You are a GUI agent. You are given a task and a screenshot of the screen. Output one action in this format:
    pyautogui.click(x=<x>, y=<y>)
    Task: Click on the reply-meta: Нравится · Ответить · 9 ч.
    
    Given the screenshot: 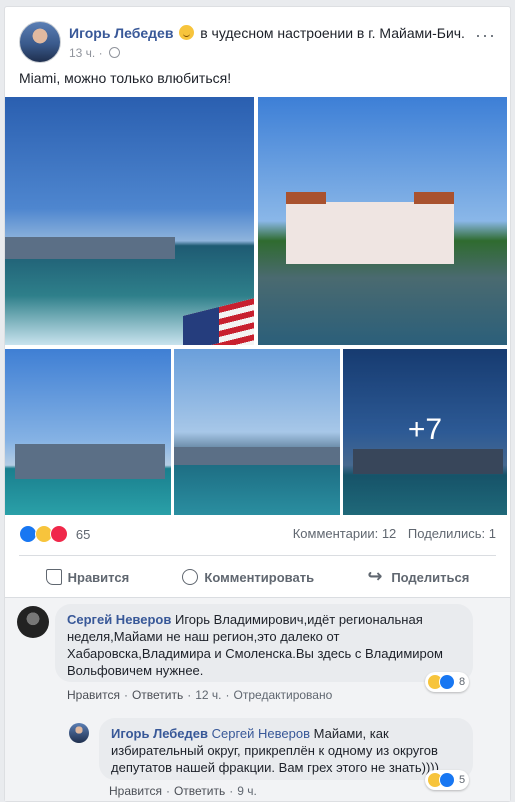 What is the action you would take?
    pyautogui.click(x=183, y=791)
    